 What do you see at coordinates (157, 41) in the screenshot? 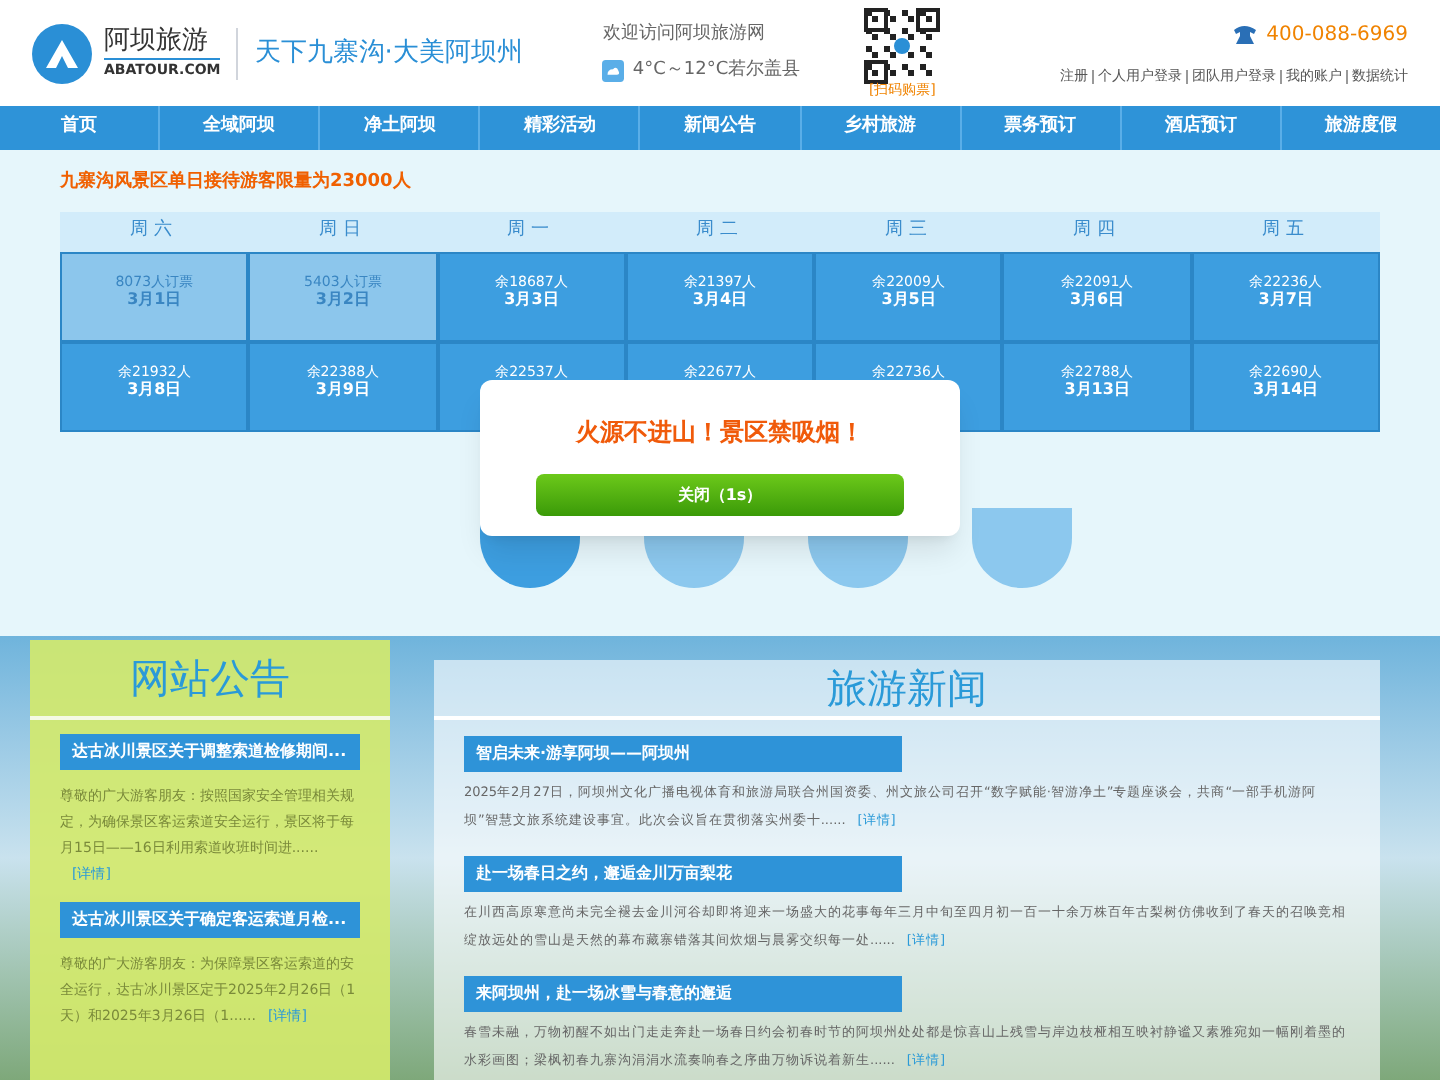
I see `logo-name: 阿坝旅游` at bounding box center [157, 41].